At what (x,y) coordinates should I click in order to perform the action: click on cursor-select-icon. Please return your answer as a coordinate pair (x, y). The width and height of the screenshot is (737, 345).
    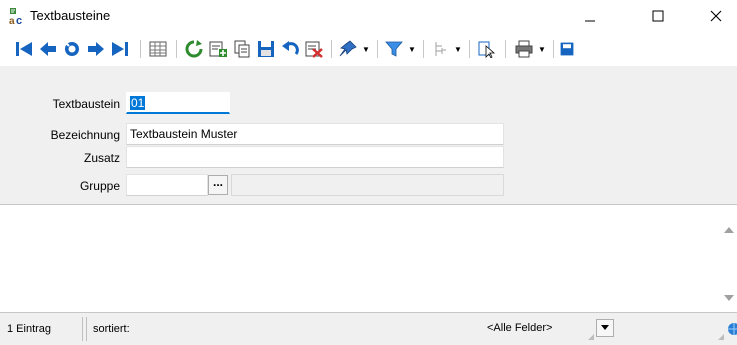
    Looking at the image, I should click on (487, 49).